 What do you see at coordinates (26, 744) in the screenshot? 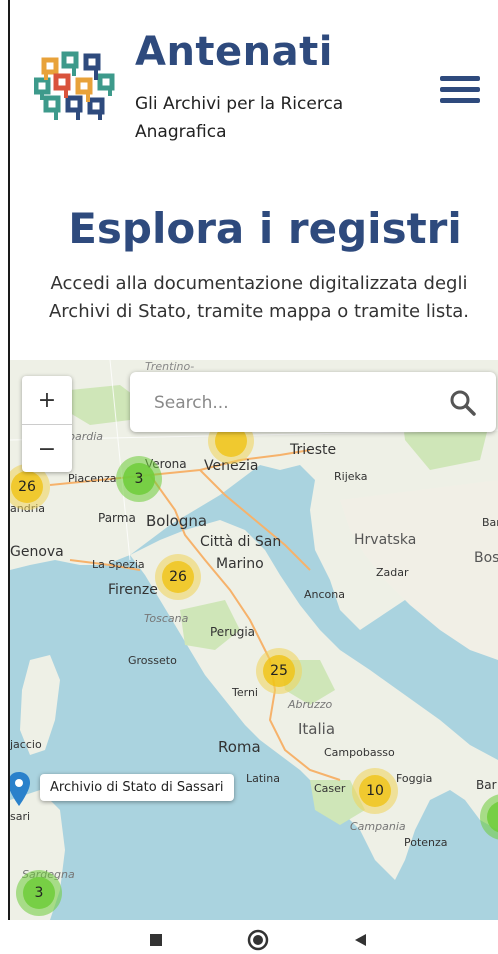
I see `label-ajaccio: jaccio` at bounding box center [26, 744].